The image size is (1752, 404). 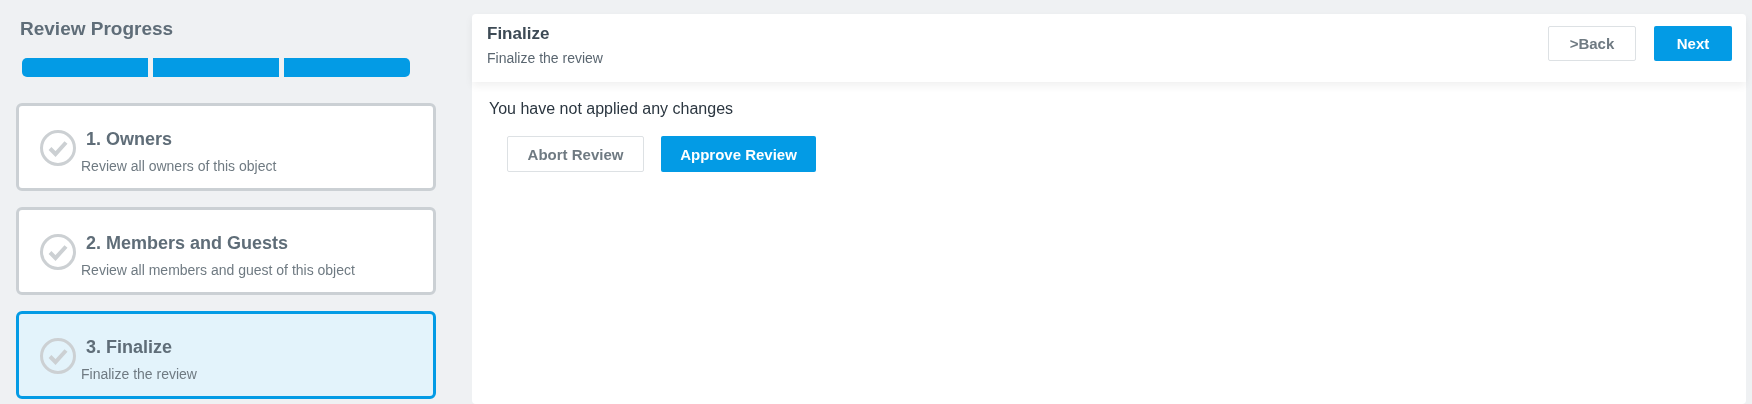 What do you see at coordinates (738, 154) in the screenshot?
I see `approve-review-button: Approve Review` at bounding box center [738, 154].